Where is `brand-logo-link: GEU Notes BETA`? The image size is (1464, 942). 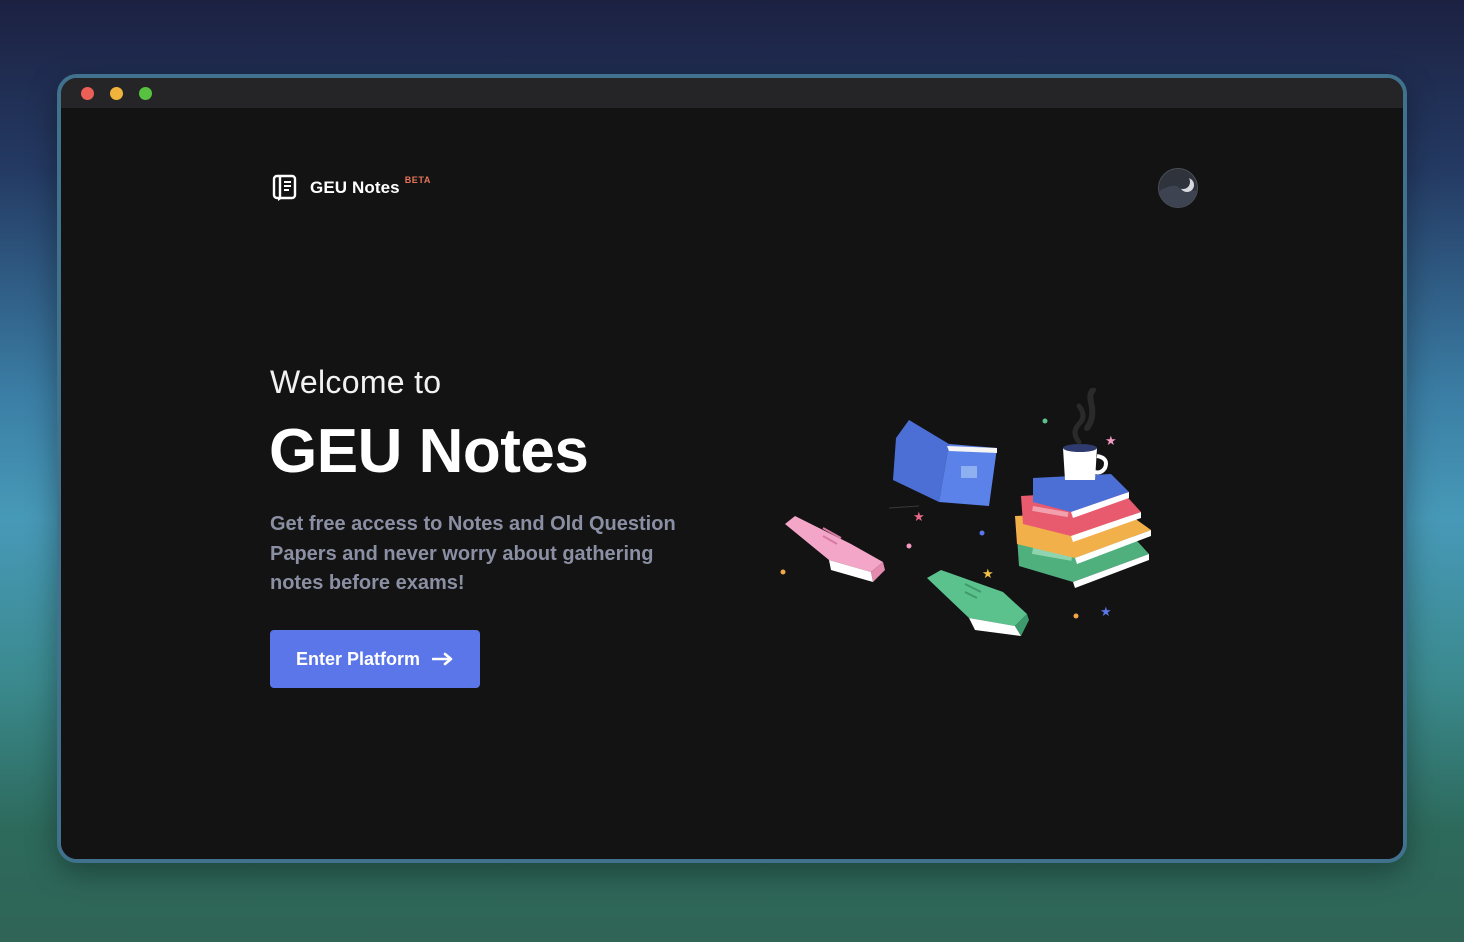 brand-logo-link: GEU Notes BETA is located at coordinates (351, 188).